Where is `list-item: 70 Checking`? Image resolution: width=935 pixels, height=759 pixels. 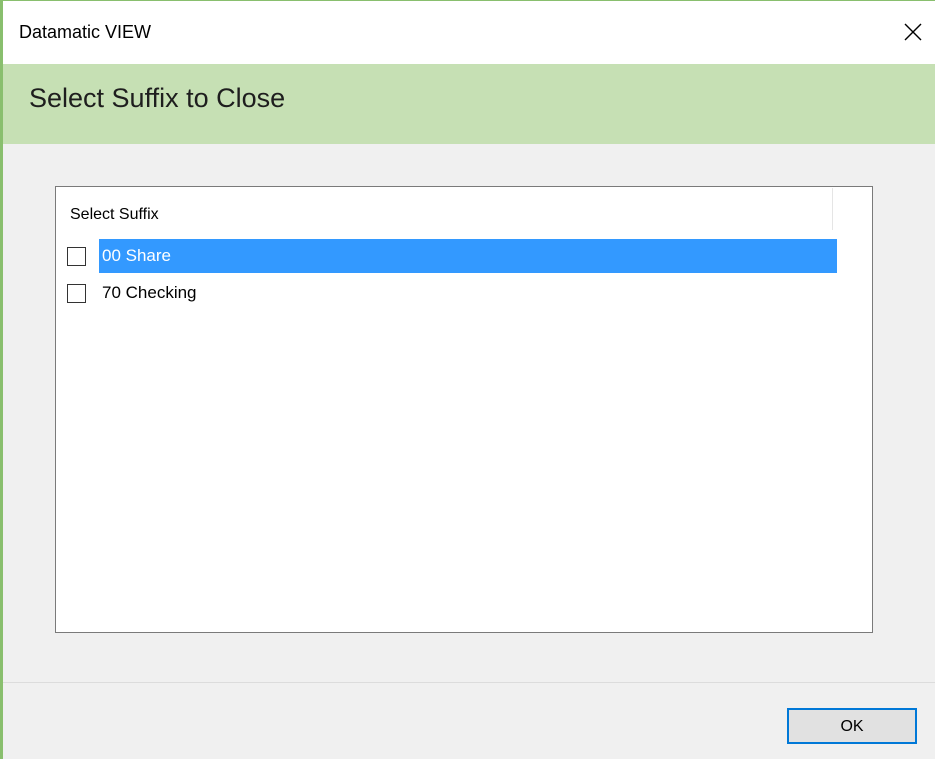
list-item: 70 Checking is located at coordinates (447, 293).